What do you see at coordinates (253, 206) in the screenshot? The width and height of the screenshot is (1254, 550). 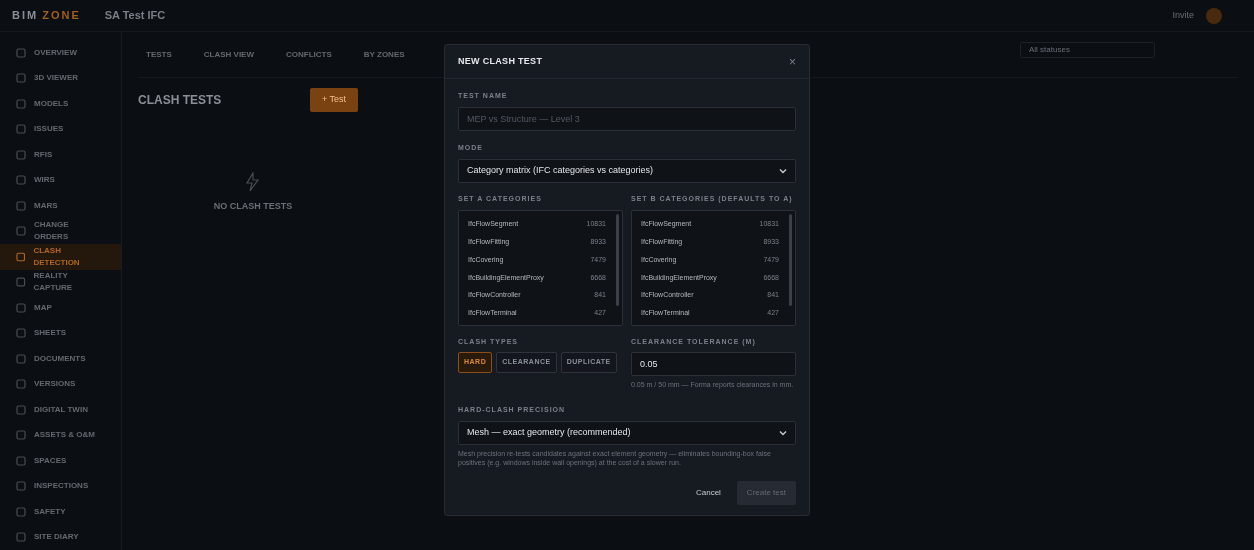 I see `empty-title: NO CLASH TESTS` at bounding box center [253, 206].